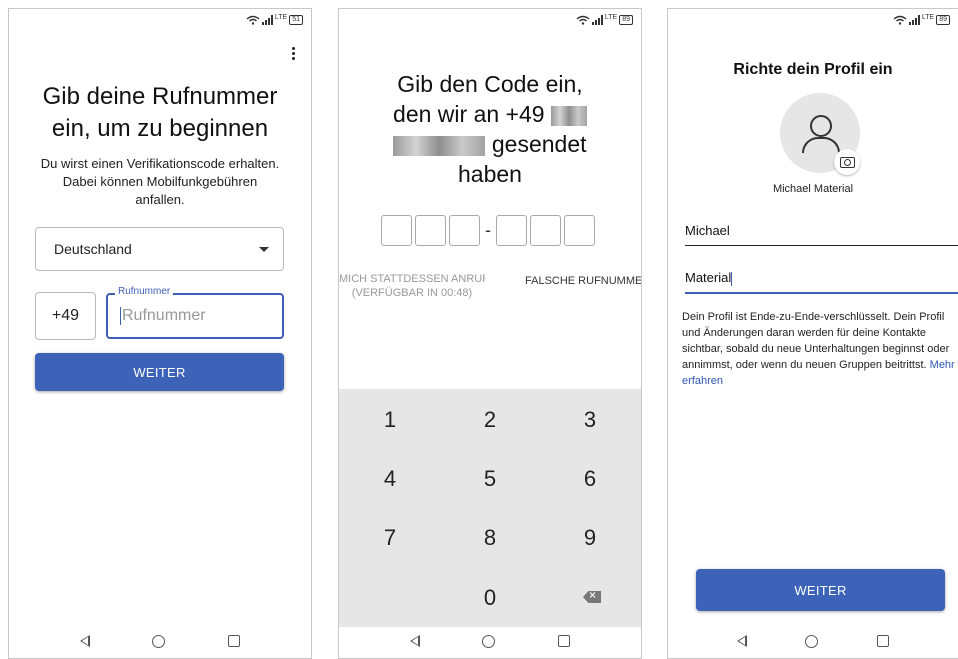  I want to click on phone-placeholder: Rufnummer, so click(164, 315).